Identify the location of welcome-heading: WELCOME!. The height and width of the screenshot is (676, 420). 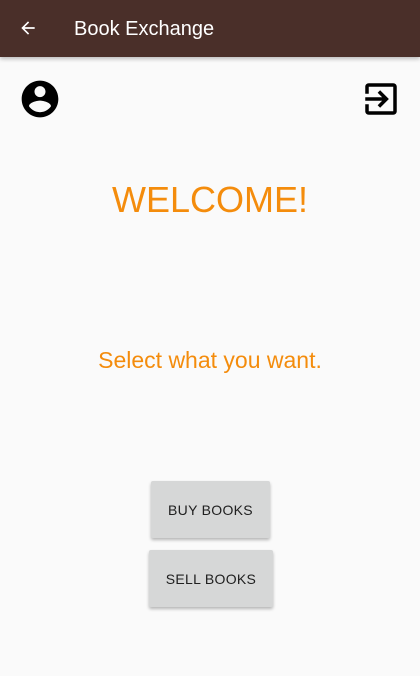
(209, 199).